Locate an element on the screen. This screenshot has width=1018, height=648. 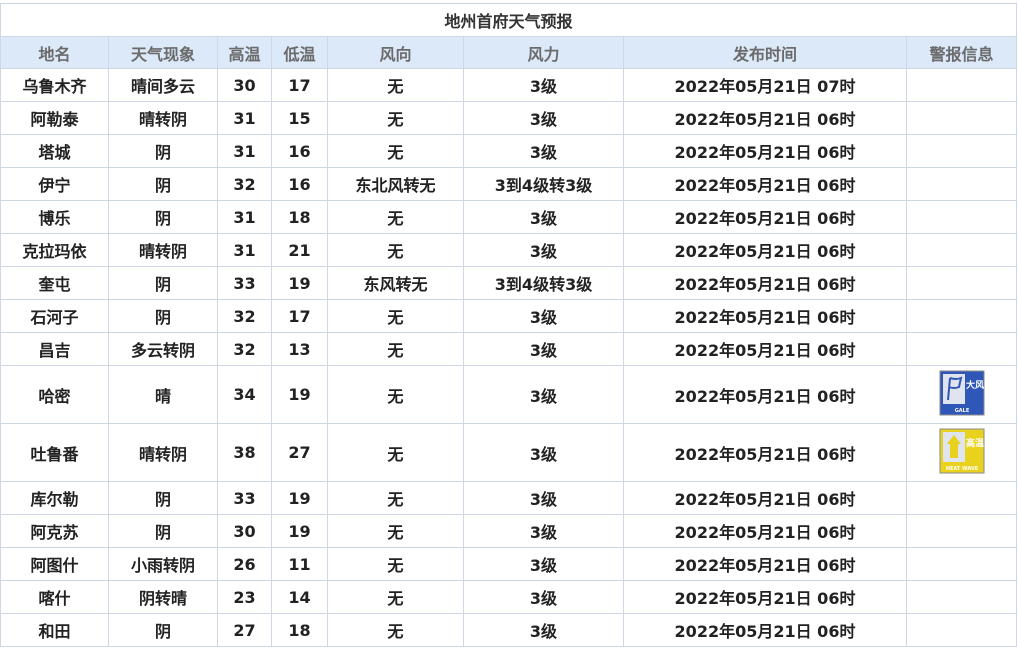
cell-low-temp: 17 is located at coordinates (299, 316).